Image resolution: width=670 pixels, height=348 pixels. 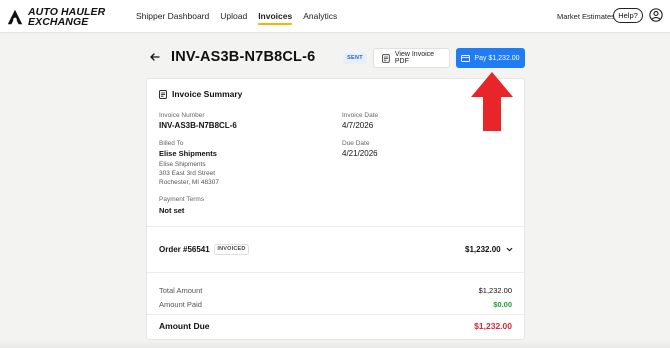 I want to click on red-up-arrow-annotation, so click(x=492, y=101).